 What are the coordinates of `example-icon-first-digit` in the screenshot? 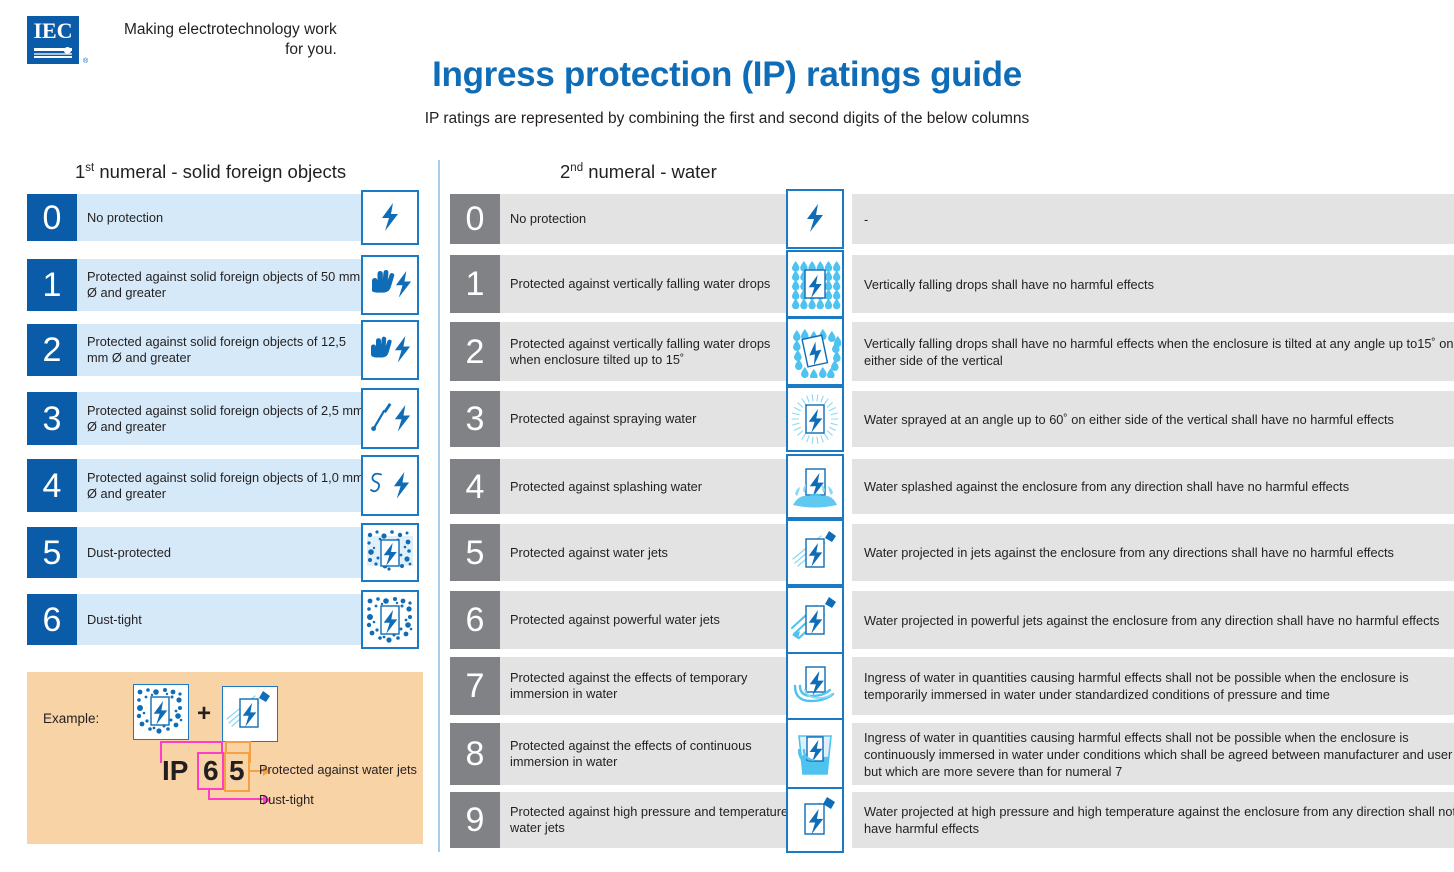 It's located at (161, 712).